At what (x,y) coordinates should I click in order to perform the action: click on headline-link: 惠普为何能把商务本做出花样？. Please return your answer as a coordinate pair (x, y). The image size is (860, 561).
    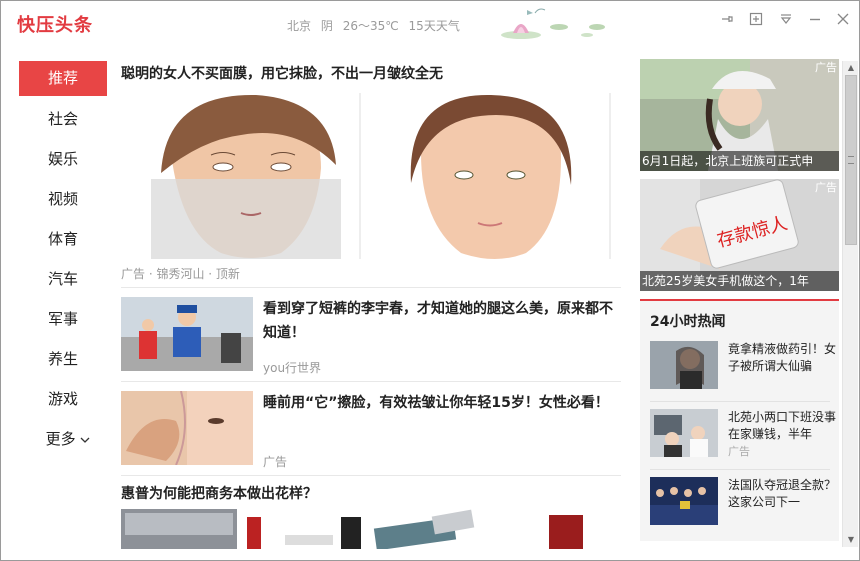
    Looking at the image, I should click on (219, 493).